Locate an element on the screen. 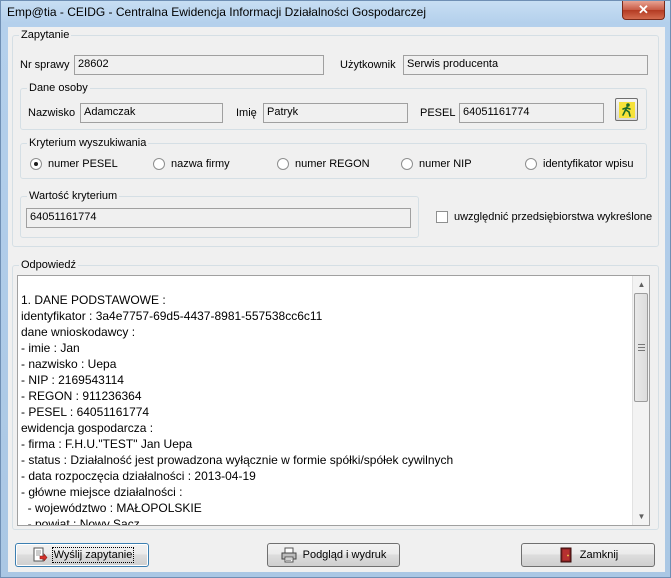  zapytanie-legend: Zapytanie is located at coordinates (45, 35).